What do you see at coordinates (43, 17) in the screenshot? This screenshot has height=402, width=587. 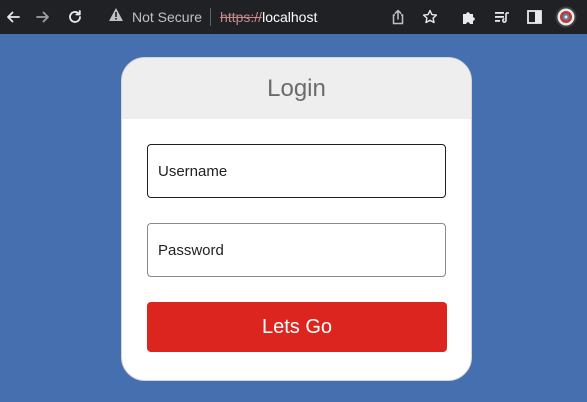 I see `forward-arrow-icon` at bounding box center [43, 17].